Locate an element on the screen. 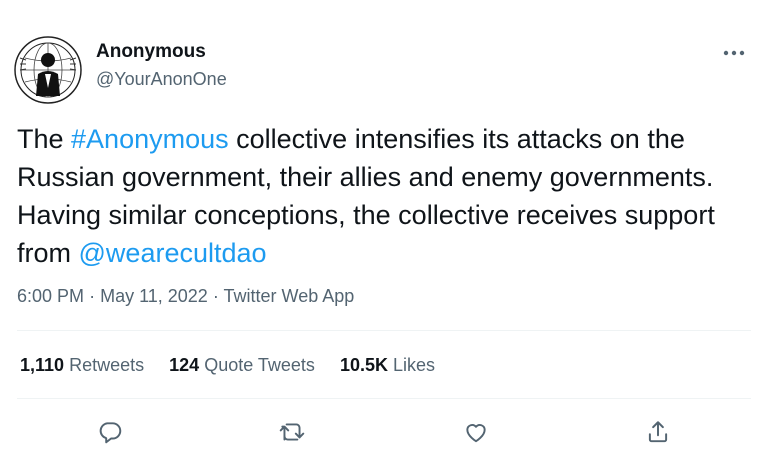  share-icon is located at coordinates (658, 432).